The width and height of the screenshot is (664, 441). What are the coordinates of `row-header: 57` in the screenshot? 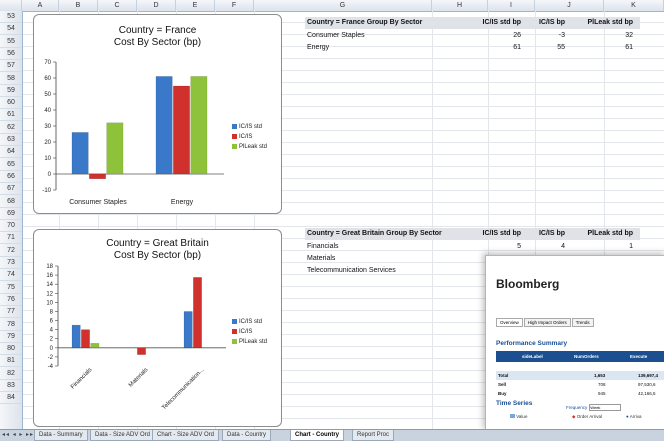 It's located at (11, 66).